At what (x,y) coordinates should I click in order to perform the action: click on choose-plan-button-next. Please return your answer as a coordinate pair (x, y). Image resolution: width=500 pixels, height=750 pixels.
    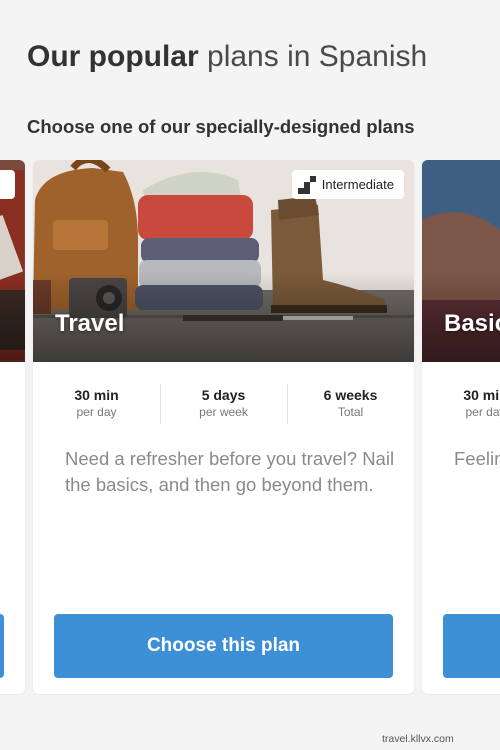
    Looking at the image, I should click on (471, 646).